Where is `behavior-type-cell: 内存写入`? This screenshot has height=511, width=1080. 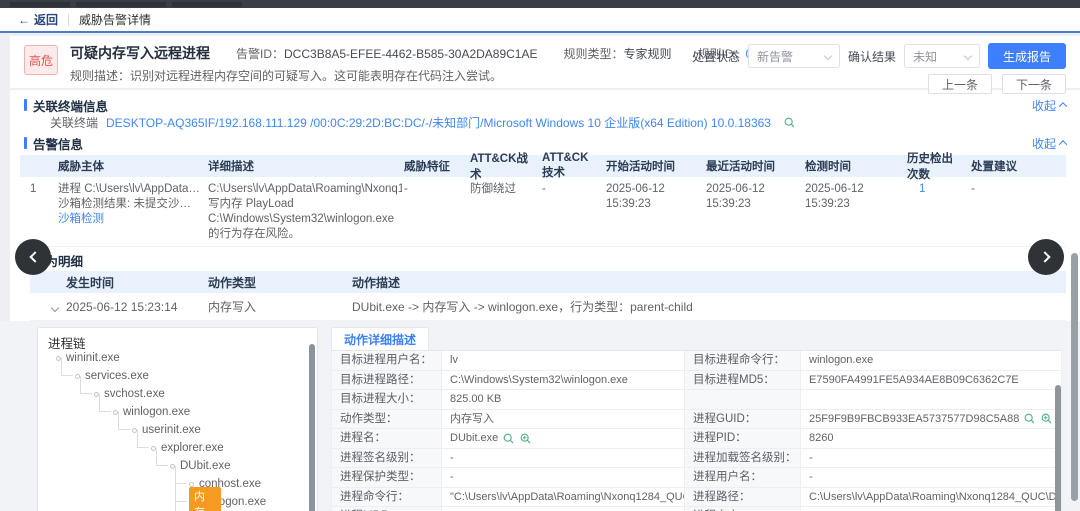 behavior-type-cell: 内存写入 is located at coordinates (232, 307).